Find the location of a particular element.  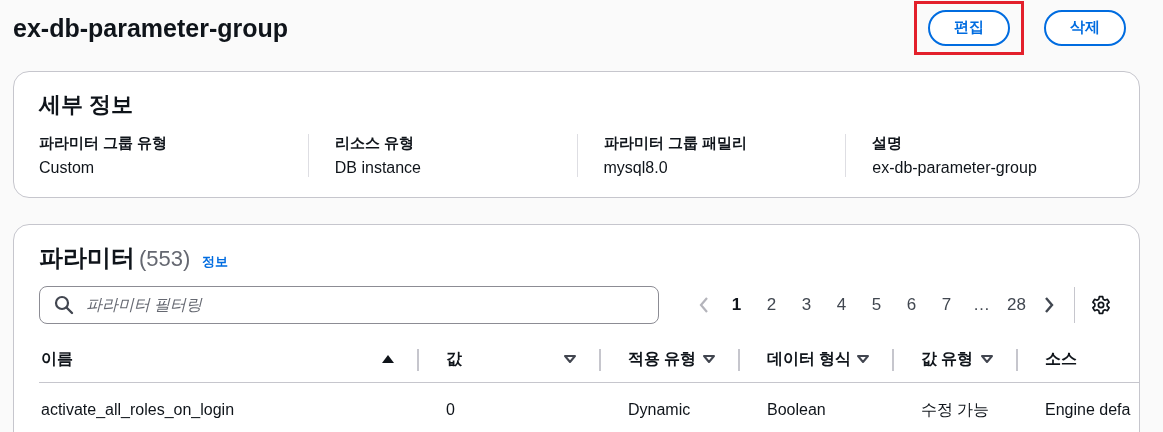

page-number: 7 is located at coordinates (946, 305).